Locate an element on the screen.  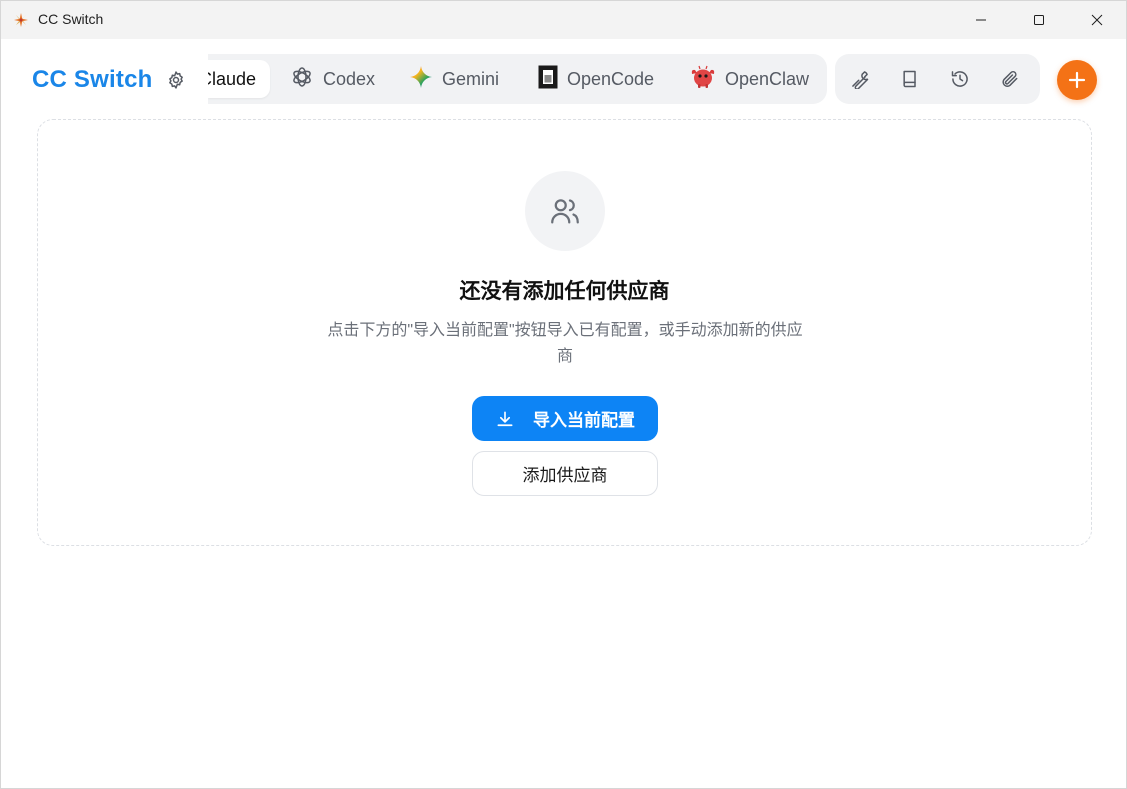
minimize-icon is located at coordinates (981, 20).